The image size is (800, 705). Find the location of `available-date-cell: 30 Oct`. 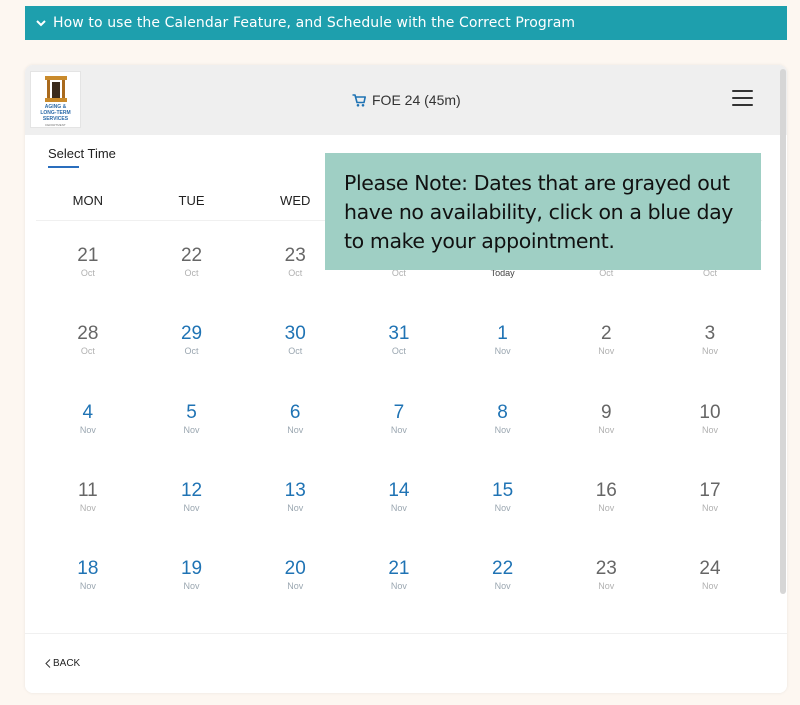

available-date-cell: 30 Oct is located at coordinates (295, 362).